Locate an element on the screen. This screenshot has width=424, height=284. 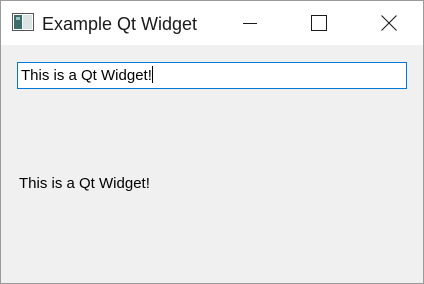
qt-window-icon is located at coordinates (23, 22).